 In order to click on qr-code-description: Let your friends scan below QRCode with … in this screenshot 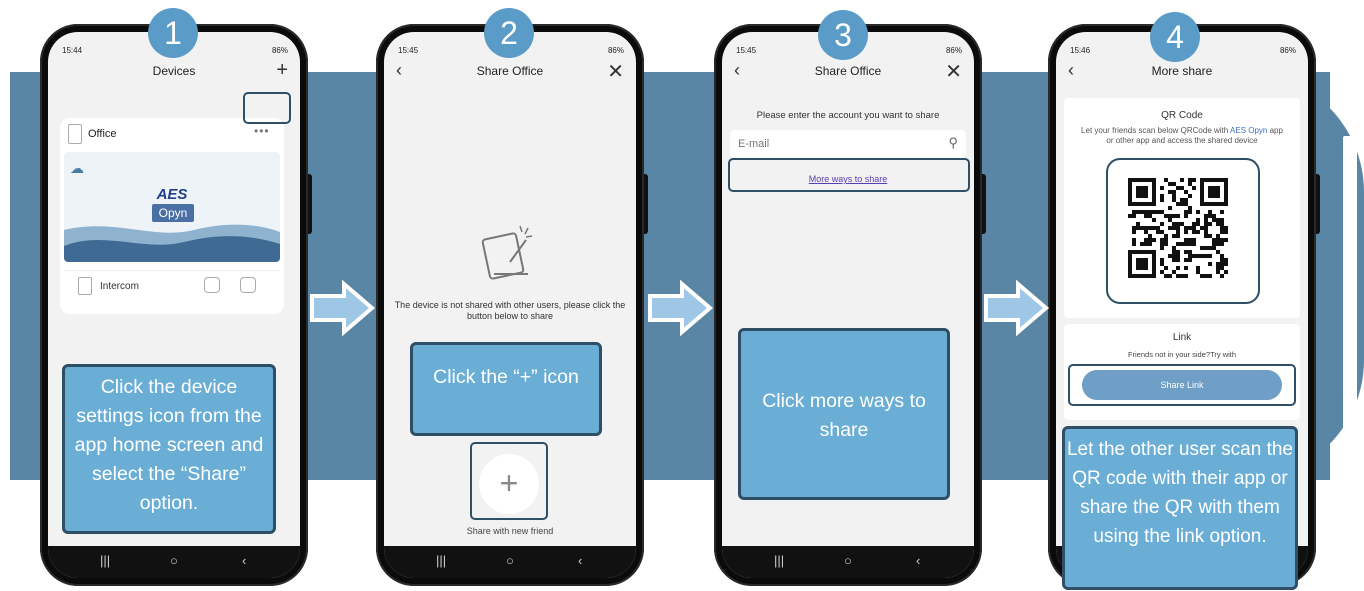, I will do `click(1182, 136)`.